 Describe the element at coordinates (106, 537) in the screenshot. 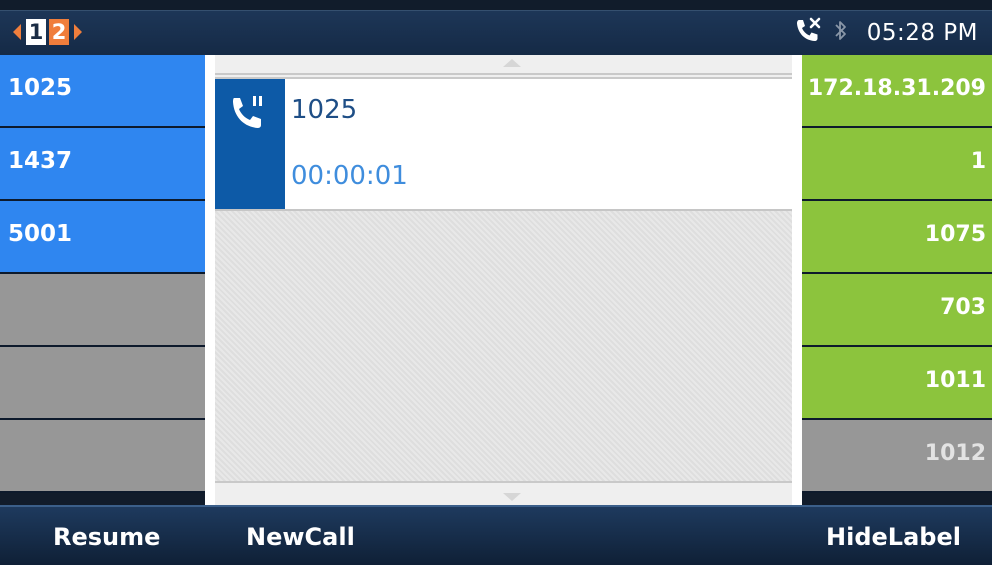

I see `resume-softkey: Resume` at that location.